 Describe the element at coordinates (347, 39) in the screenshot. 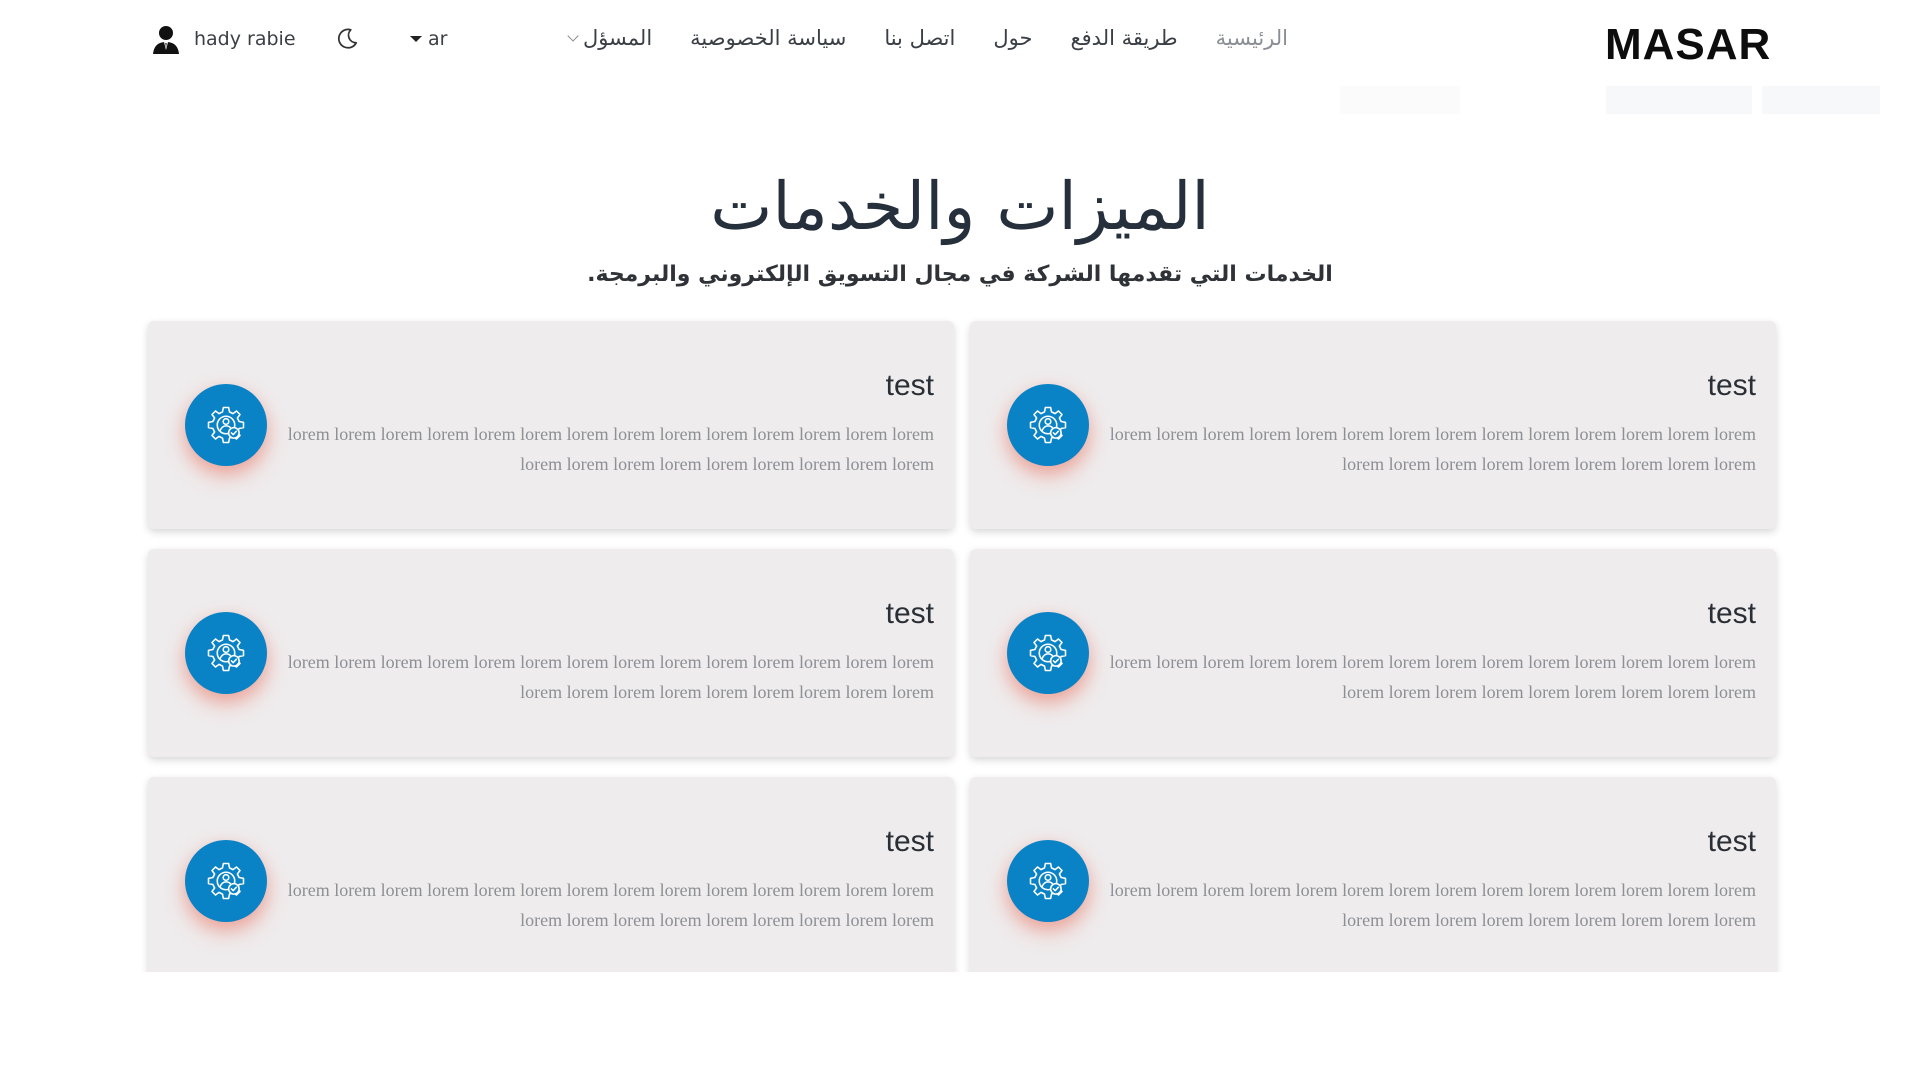

I see `moon-icon` at that location.